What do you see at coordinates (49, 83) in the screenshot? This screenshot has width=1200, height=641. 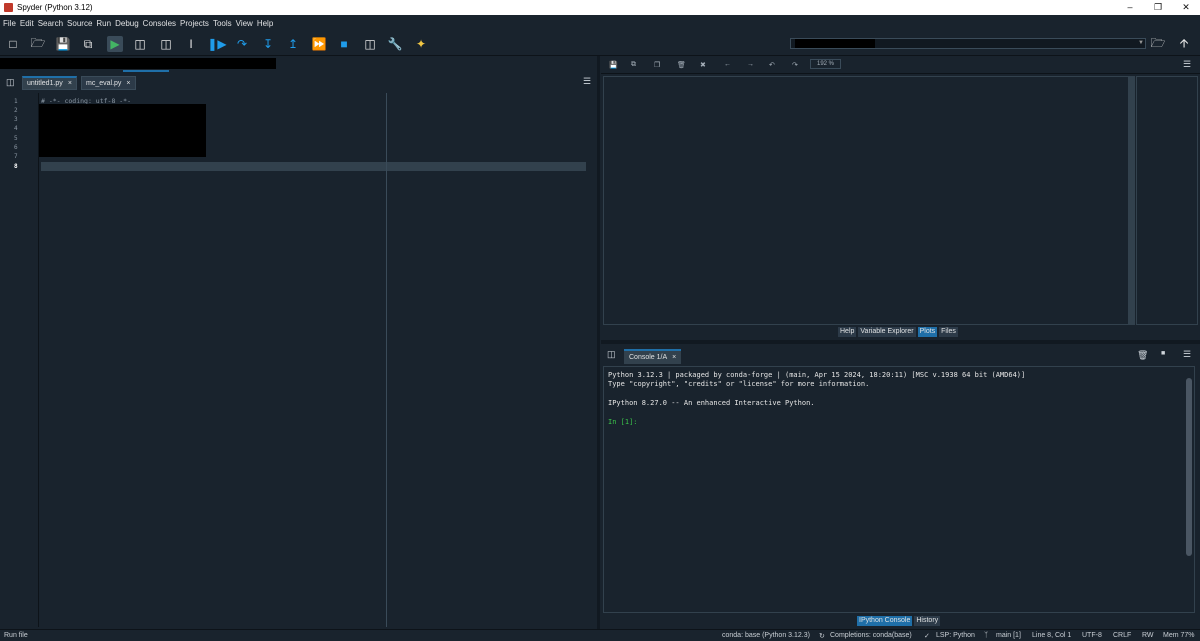 I see `tab-untitled1: untitled1.py ×` at bounding box center [49, 83].